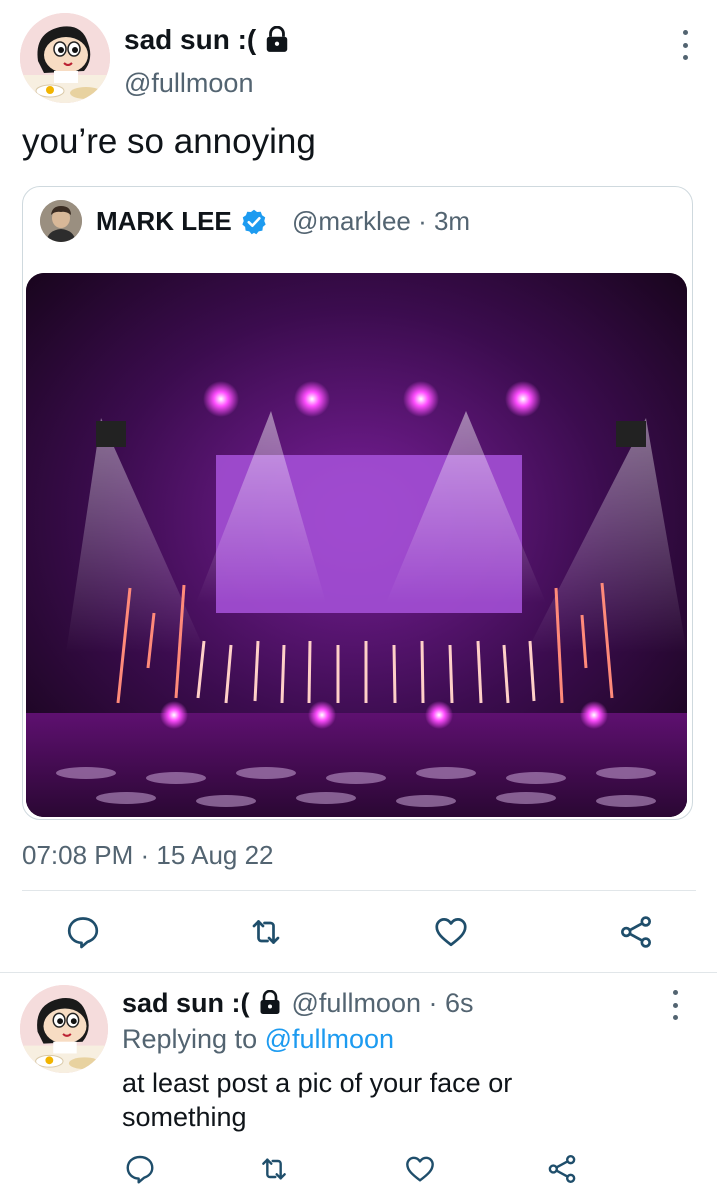  What do you see at coordinates (381, 221) in the screenshot?
I see `quoted-handle-time: @marklee · 3m` at bounding box center [381, 221].